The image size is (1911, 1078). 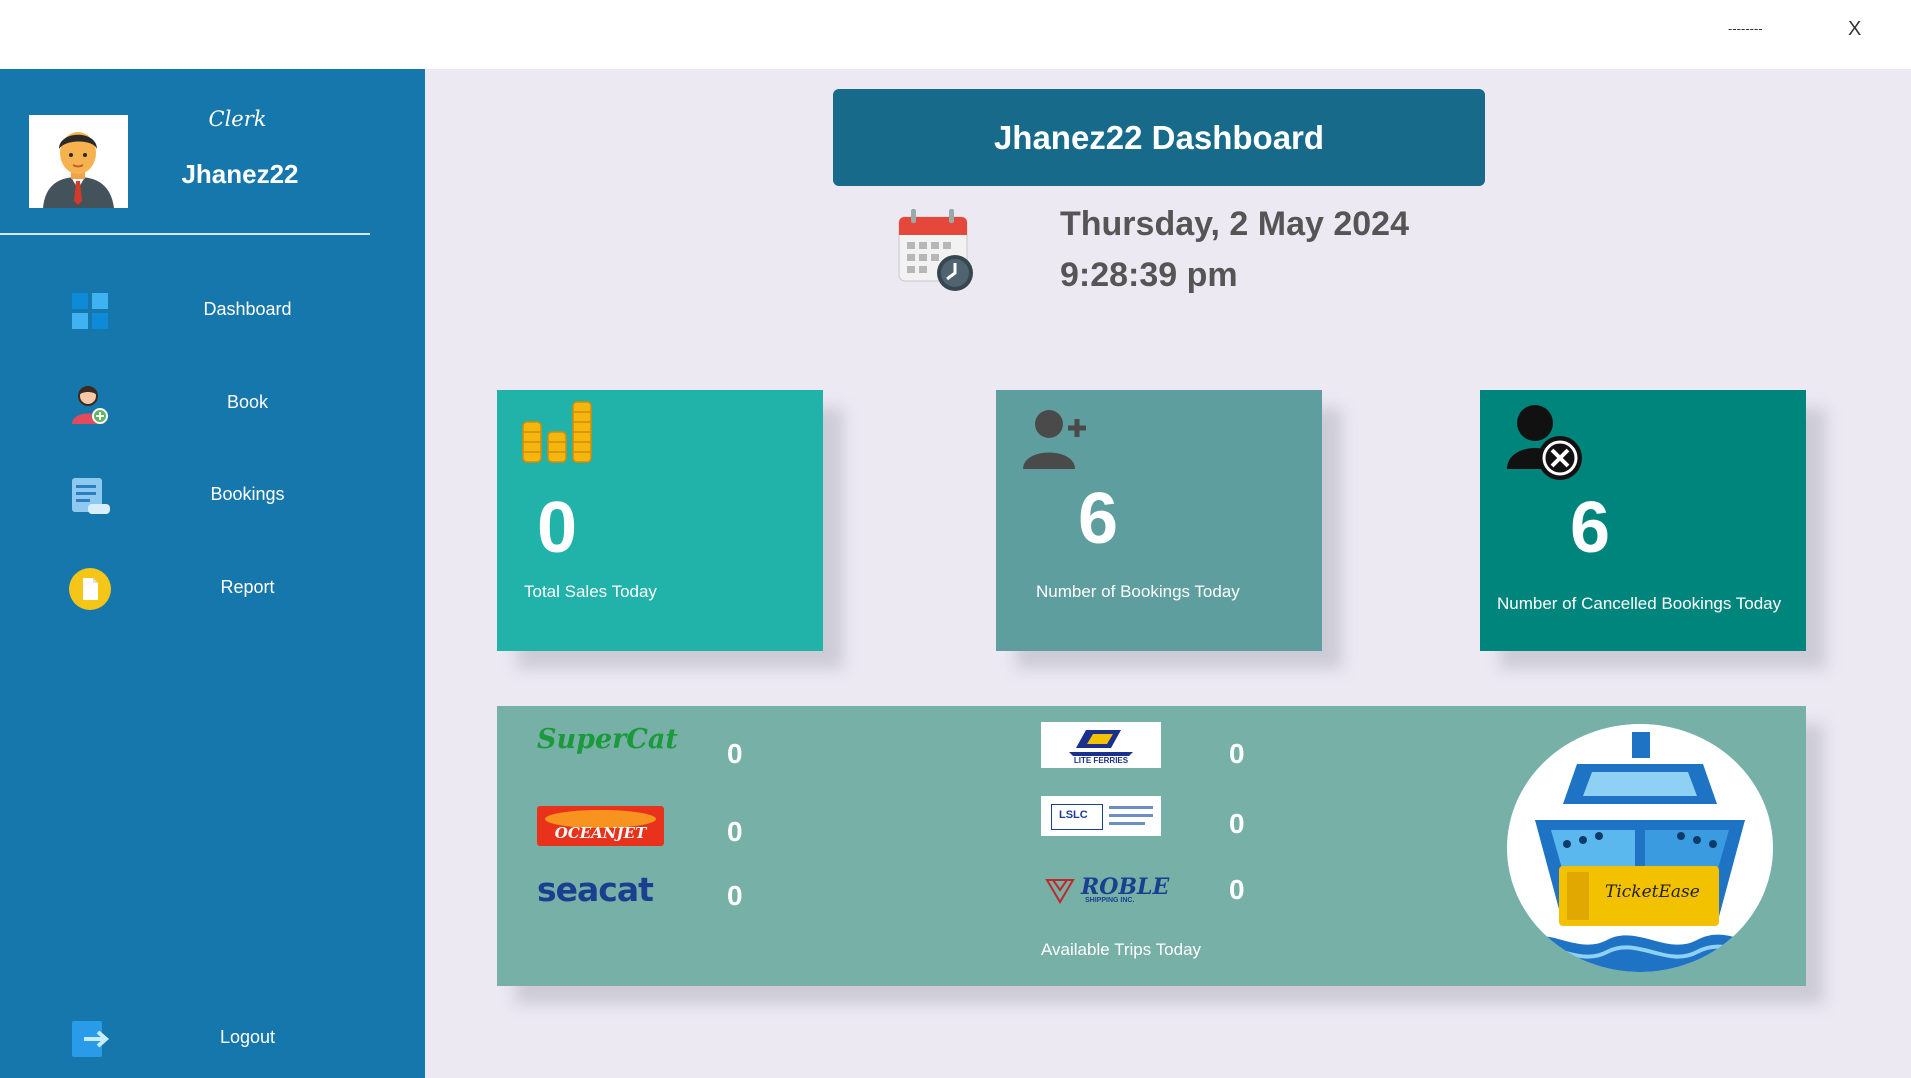 What do you see at coordinates (1643, 520) in the screenshot?
I see `cancelled-bookings-card: 6 Number of Cancelled Bookings Today` at bounding box center [1643, 520].